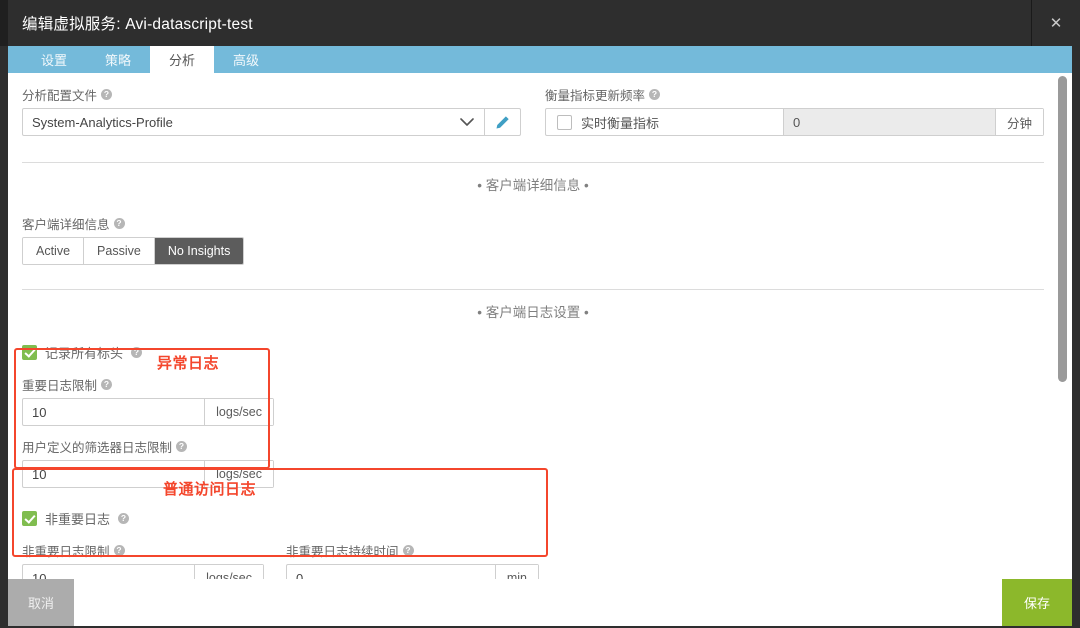  I want to click on client-insights-label: 客户端详细信息 ?, so click(533, 223).